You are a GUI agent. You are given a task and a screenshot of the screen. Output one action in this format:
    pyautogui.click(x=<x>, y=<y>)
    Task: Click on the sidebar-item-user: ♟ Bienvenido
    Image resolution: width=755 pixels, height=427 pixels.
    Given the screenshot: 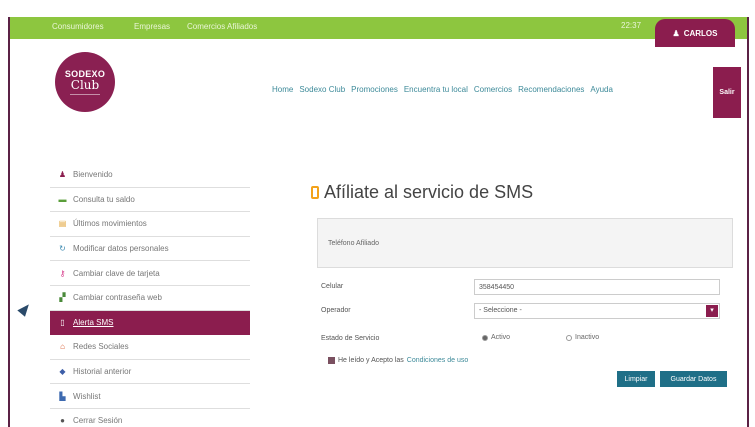 What is the action you would take?
    pyautogui.click(x=150, y=175)
    